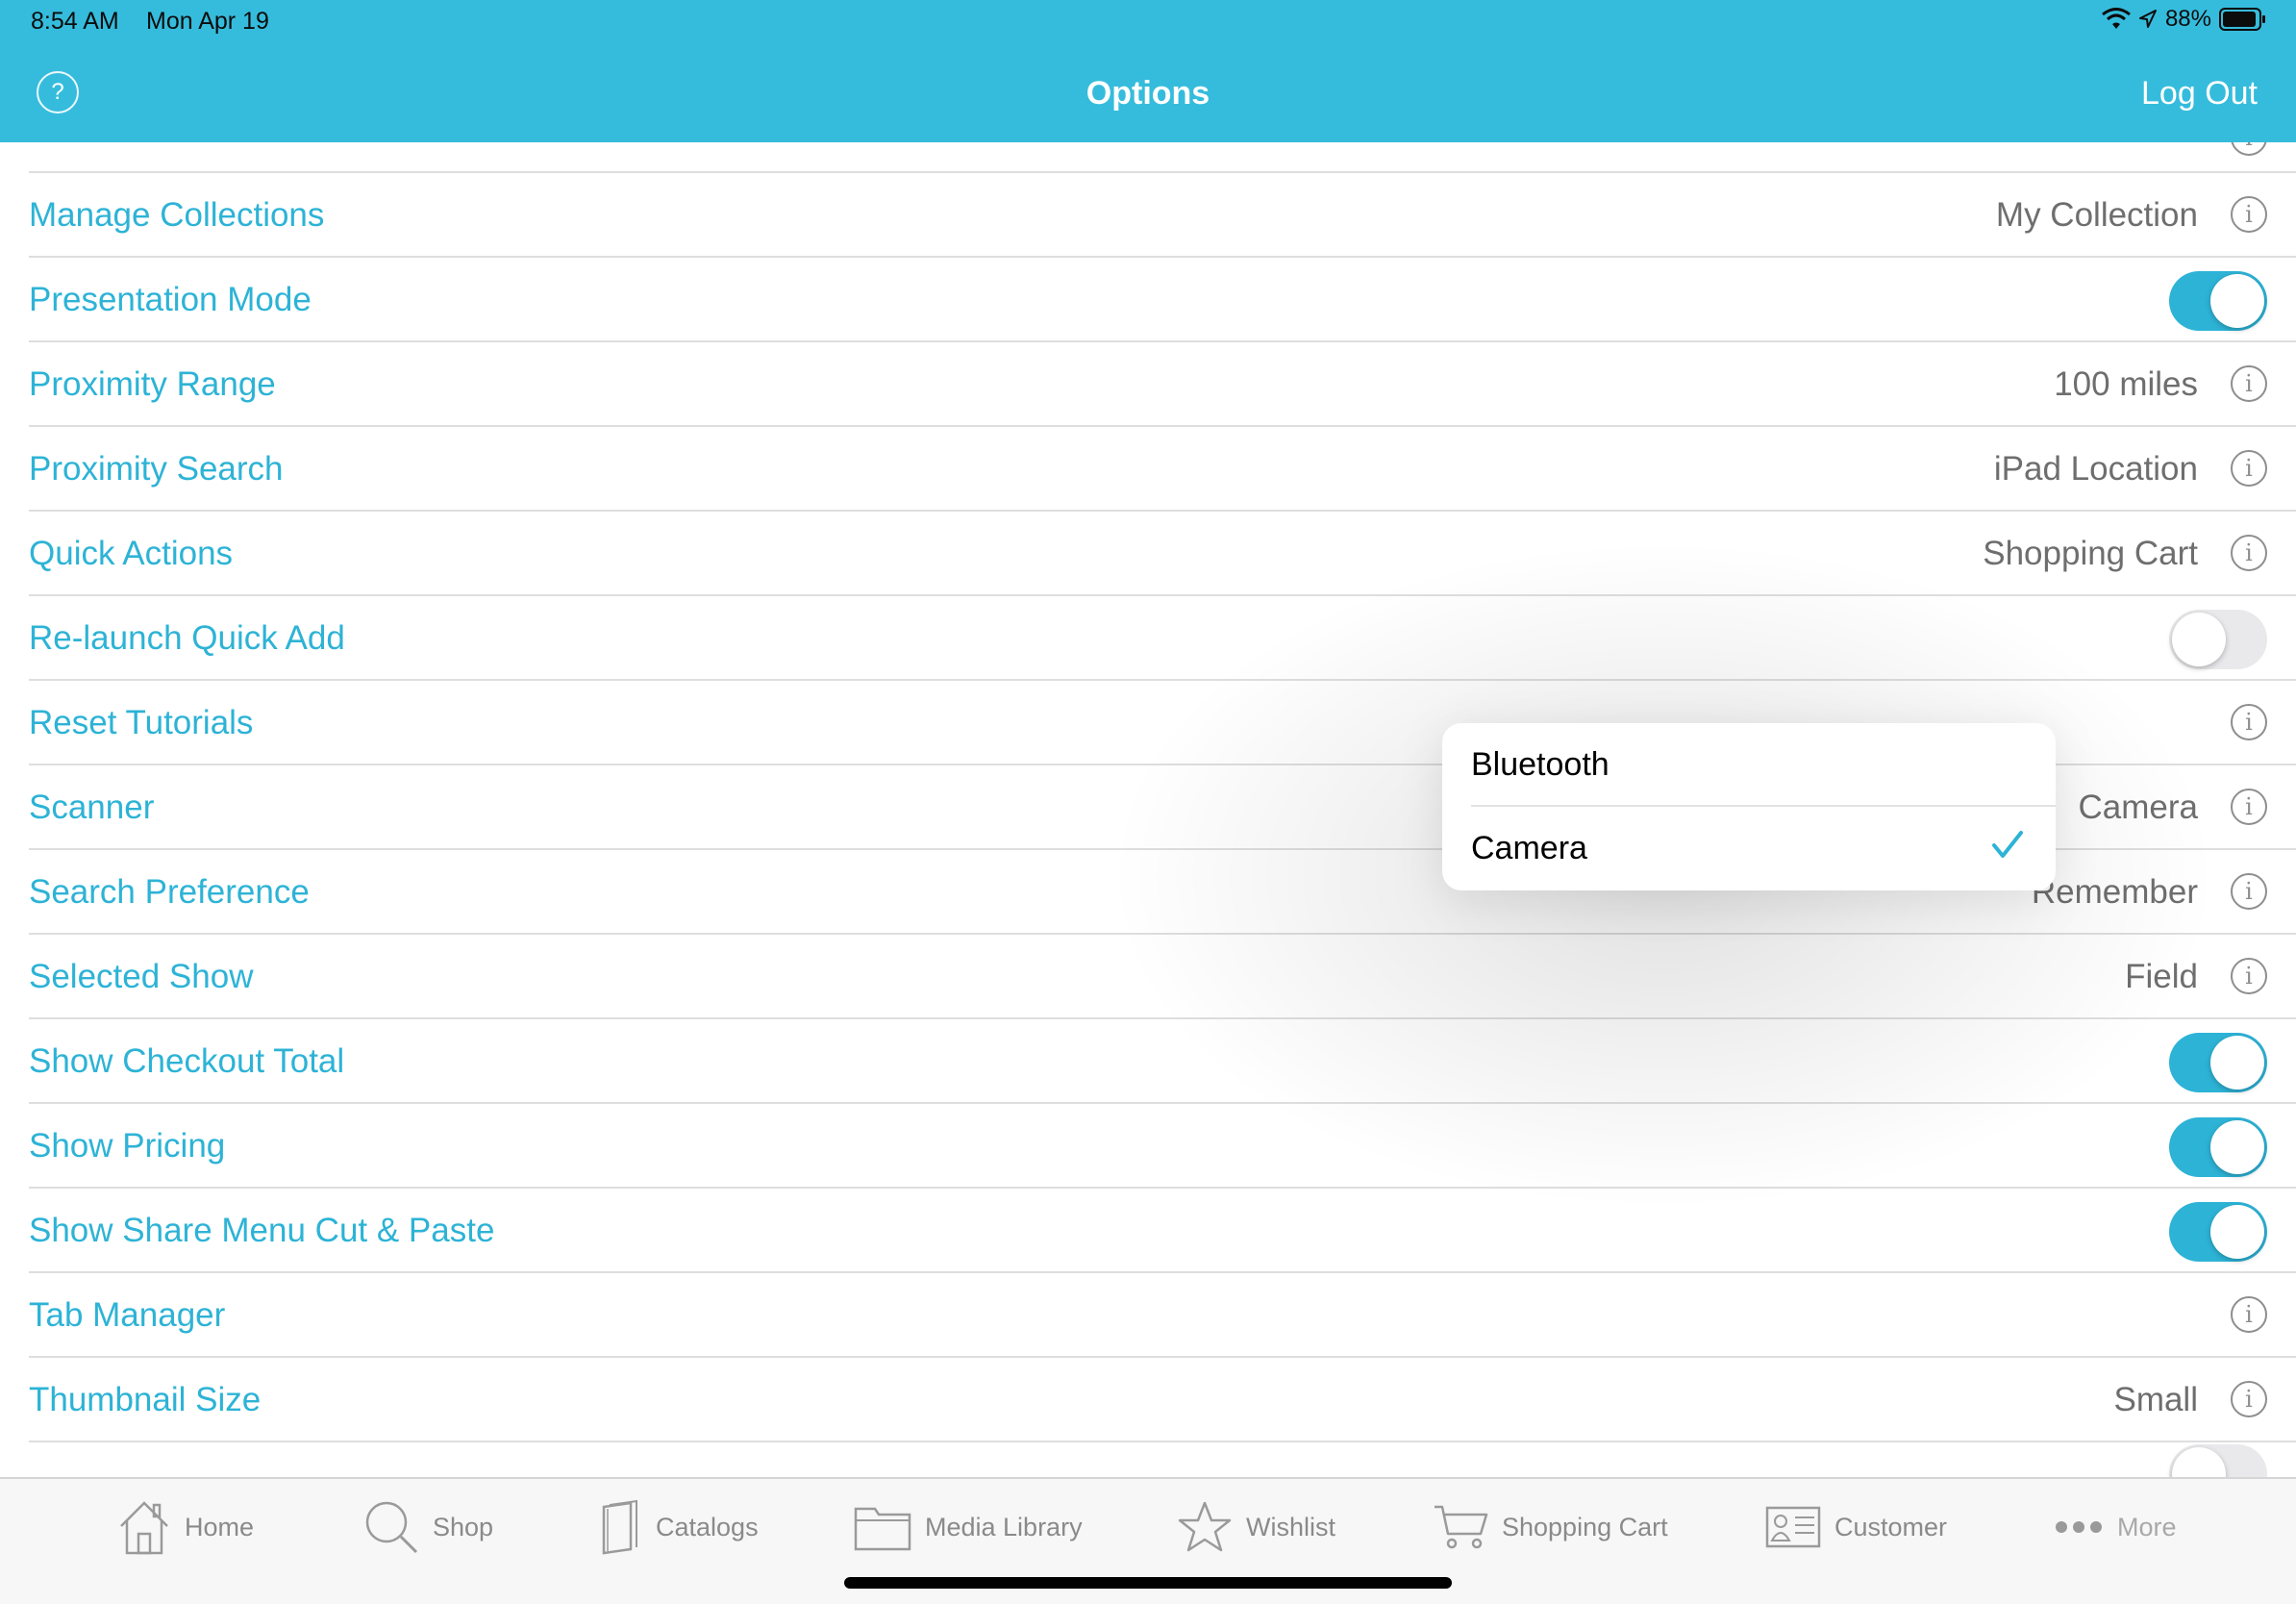 The image size is (2296, 1604). I want to click on popover-option-camera: Camera, so click(1749, 848).